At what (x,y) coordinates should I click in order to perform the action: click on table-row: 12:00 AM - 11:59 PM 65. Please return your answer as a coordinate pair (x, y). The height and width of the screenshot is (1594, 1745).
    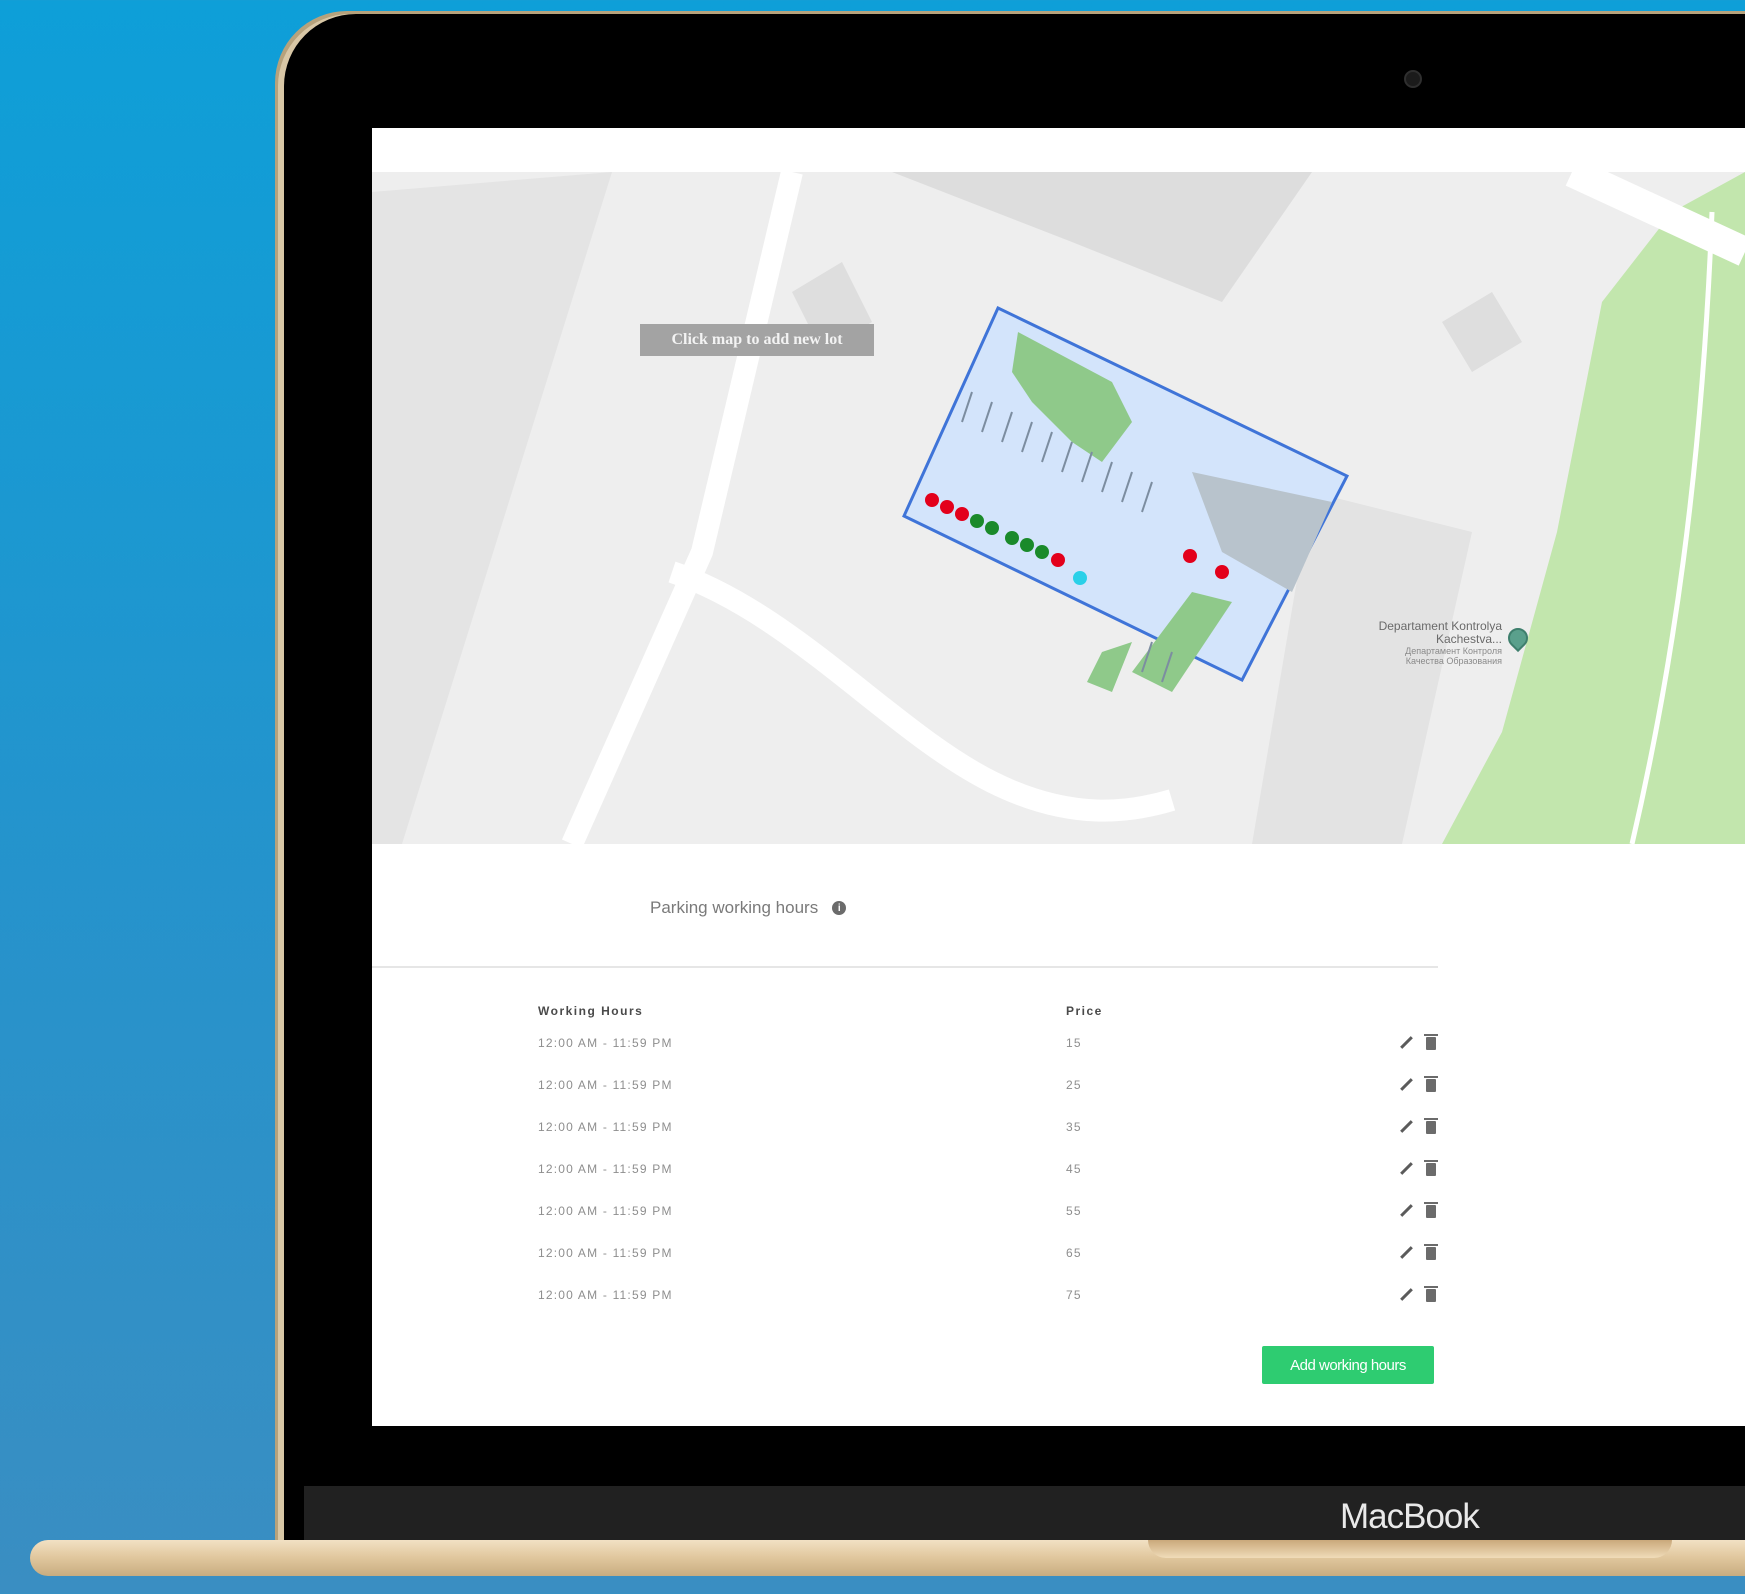
    Looking at the image, I should click on (988, 1253).